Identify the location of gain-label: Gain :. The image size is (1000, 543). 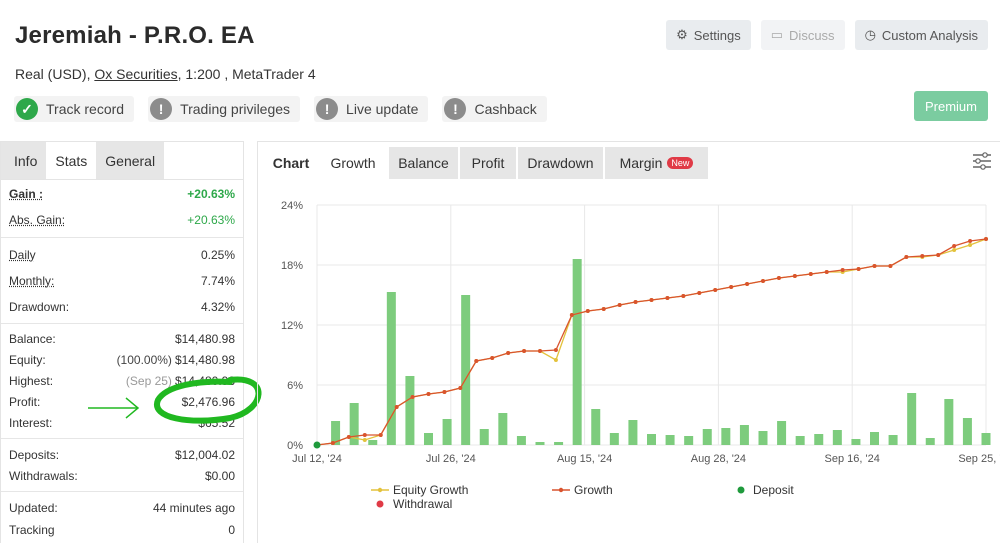
(26, 194).